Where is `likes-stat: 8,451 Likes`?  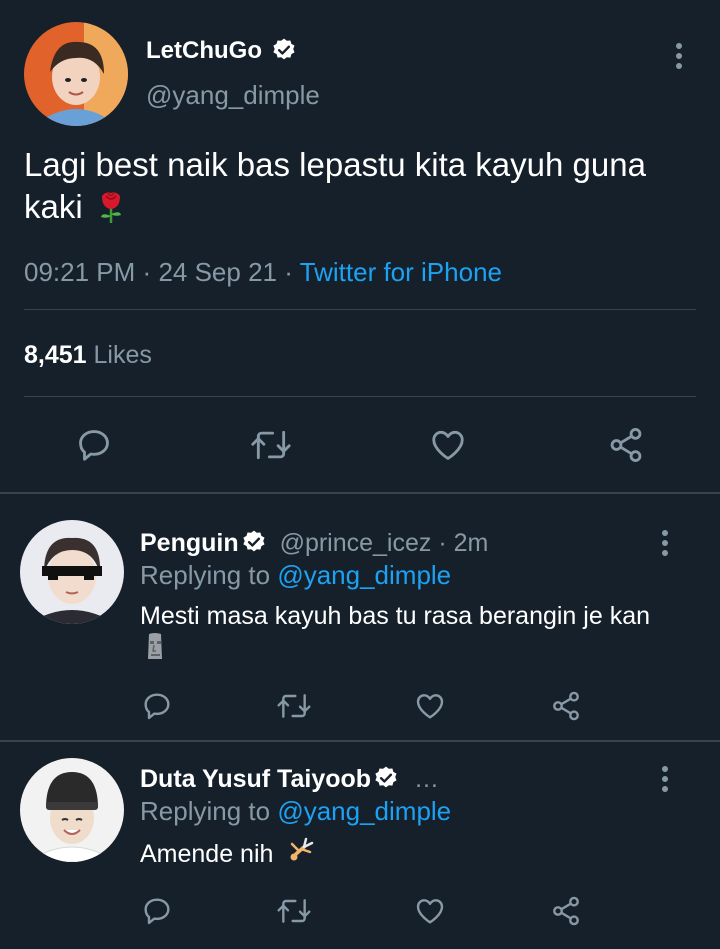
likes-stat: 8,451 Likes is located at coordinates (88, 355).